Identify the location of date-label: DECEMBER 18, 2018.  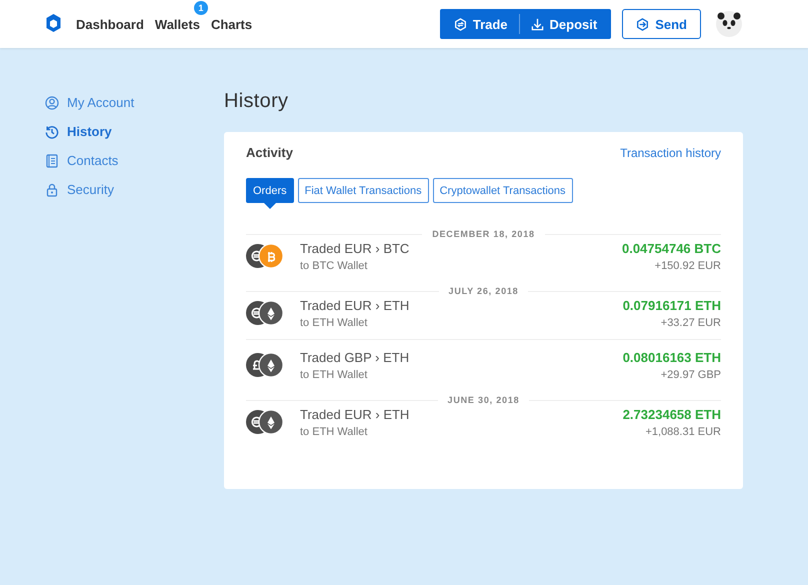
(483, 234).